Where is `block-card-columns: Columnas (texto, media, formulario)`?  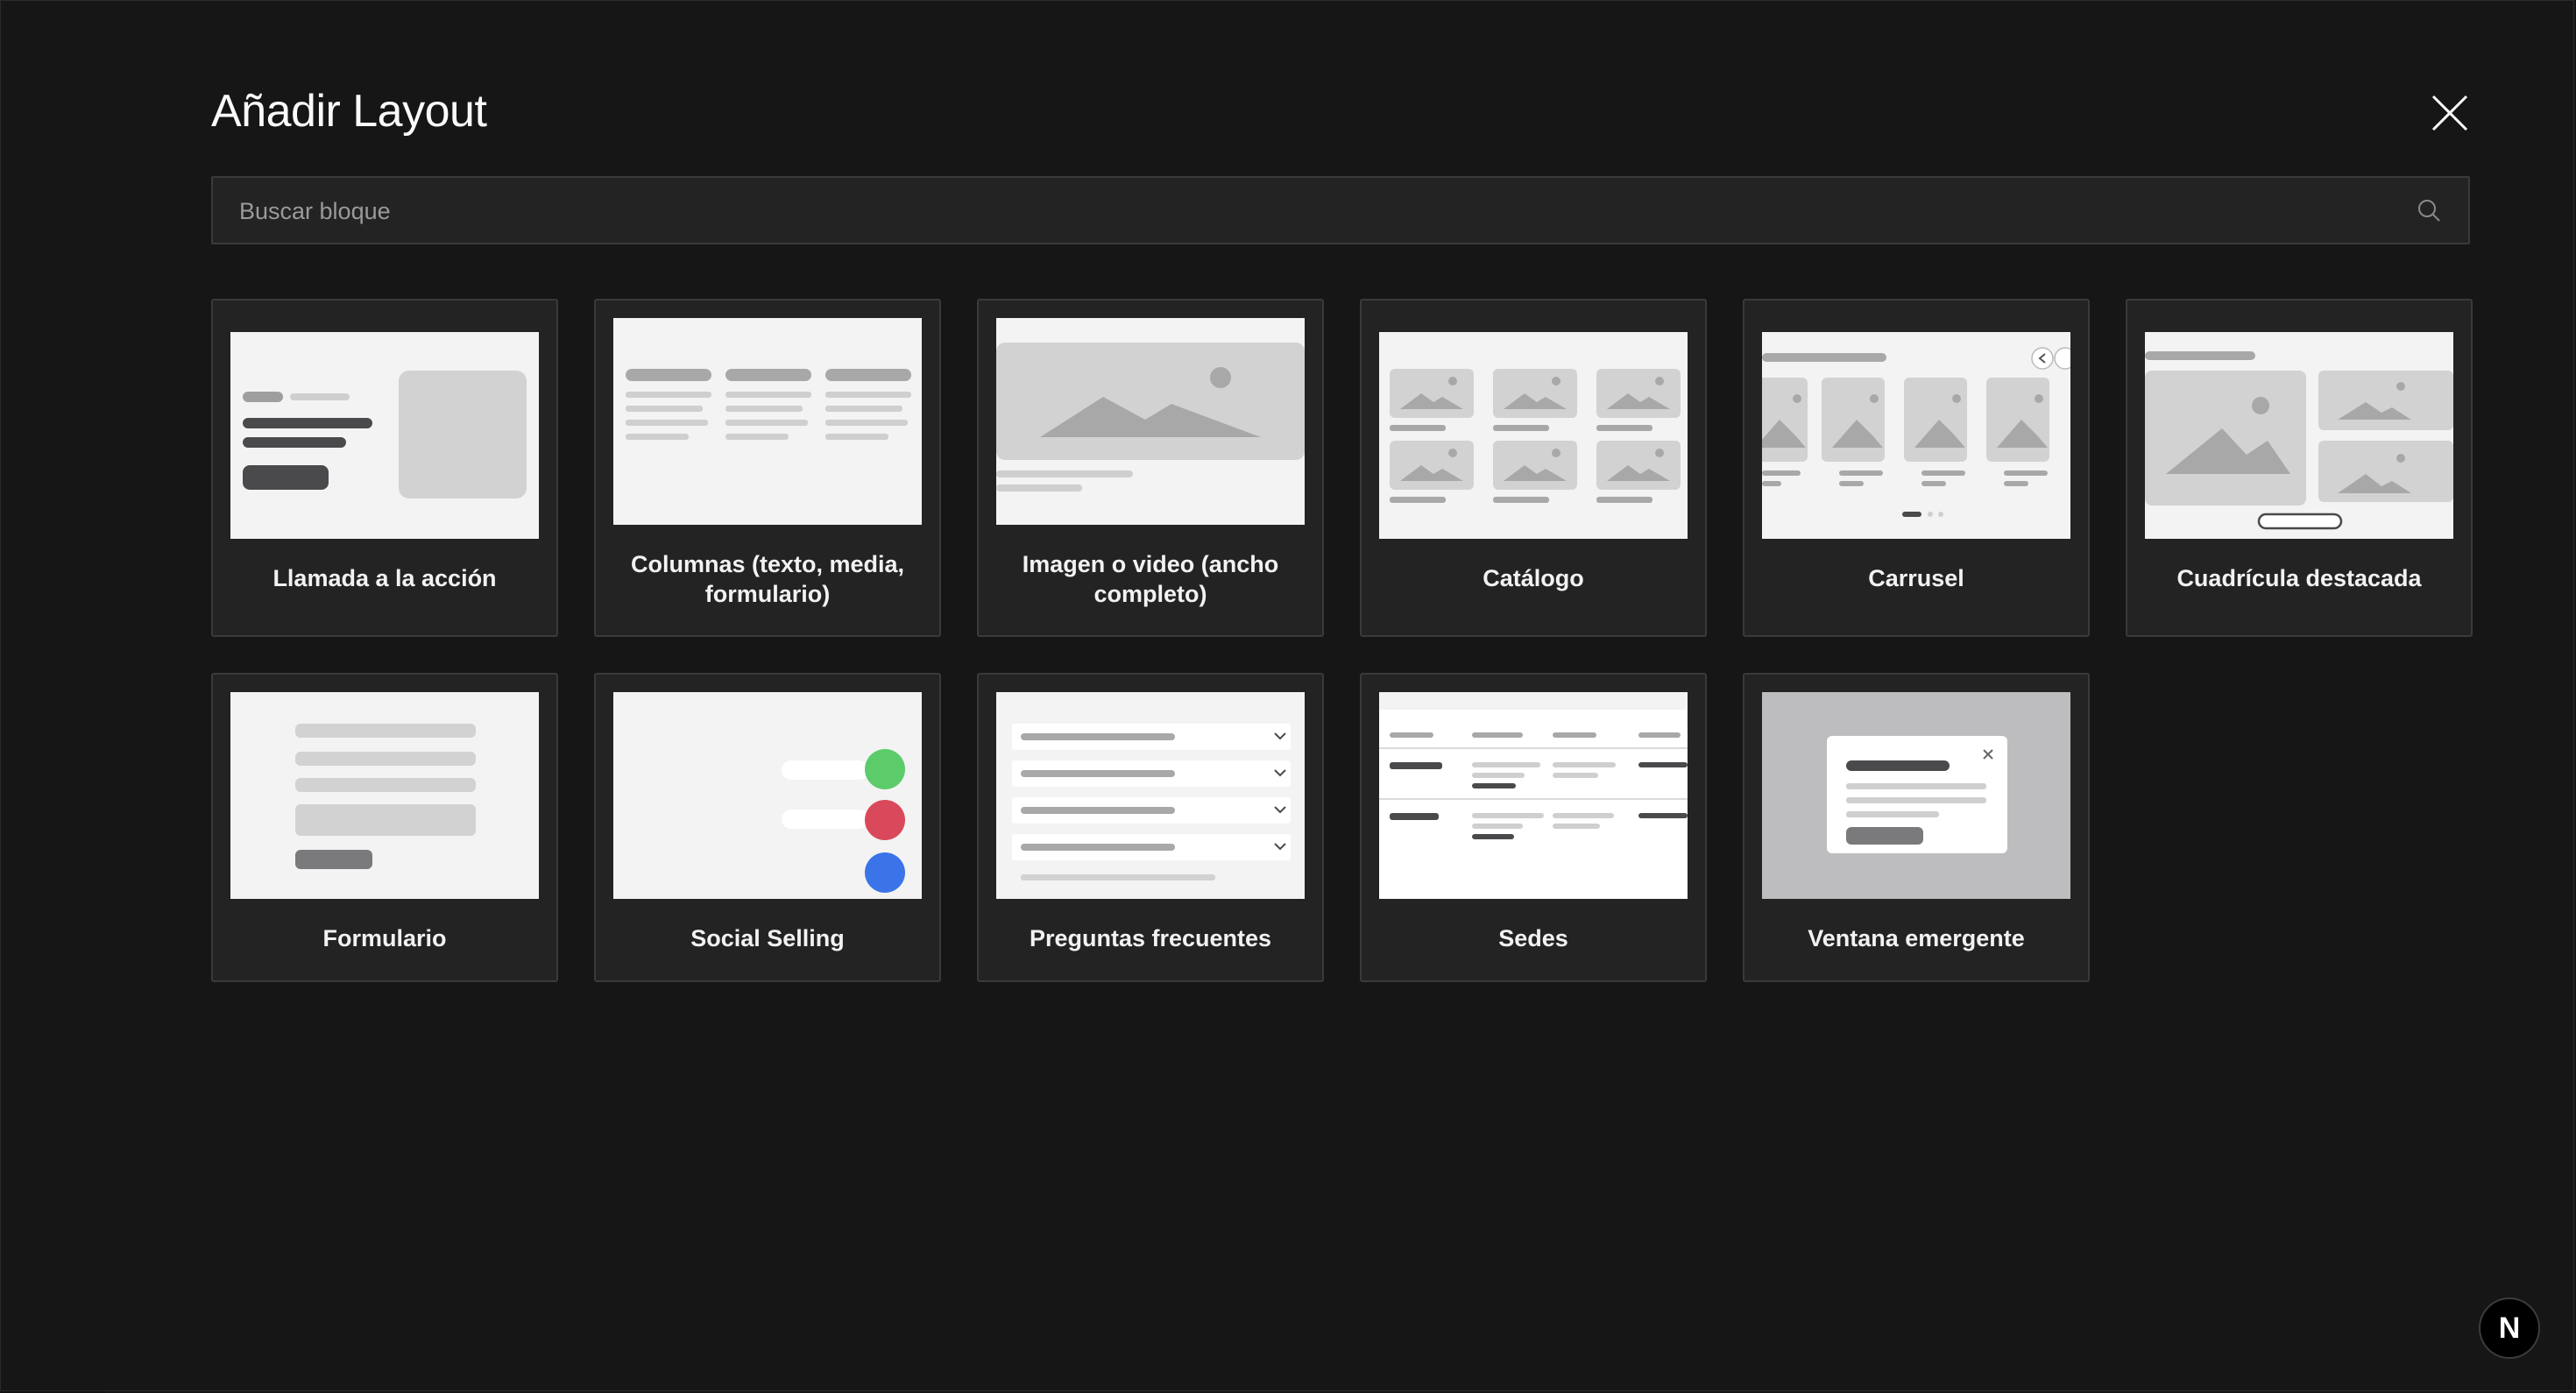 block-card-columns: Columnas (texto, media, formulario) is located at coordinates (767, 468).